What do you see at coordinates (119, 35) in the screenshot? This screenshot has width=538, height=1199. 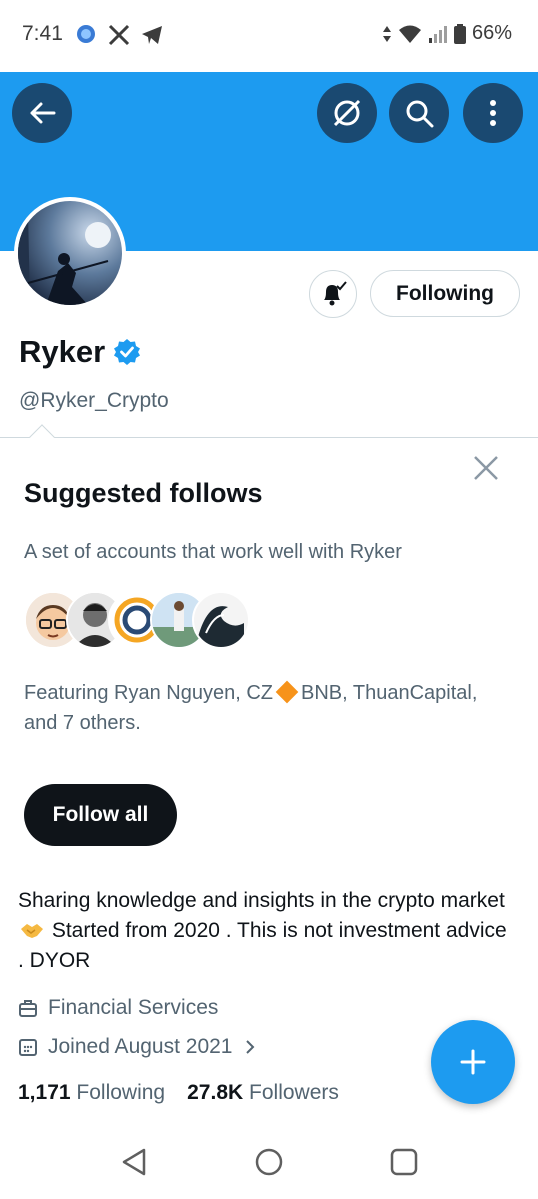 I see `x-logo-icon` at bounding box center [119, 35].